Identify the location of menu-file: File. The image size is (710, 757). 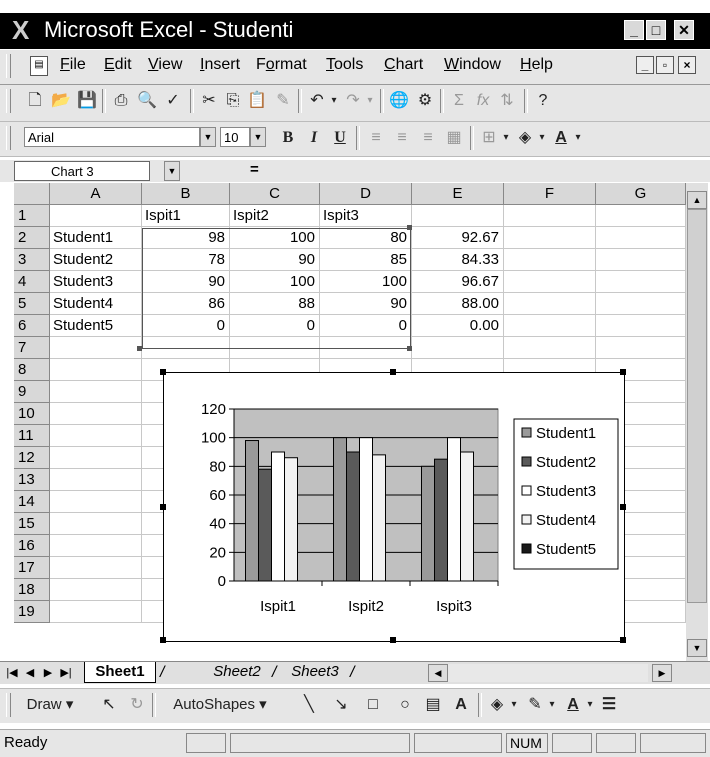
(73, 65).